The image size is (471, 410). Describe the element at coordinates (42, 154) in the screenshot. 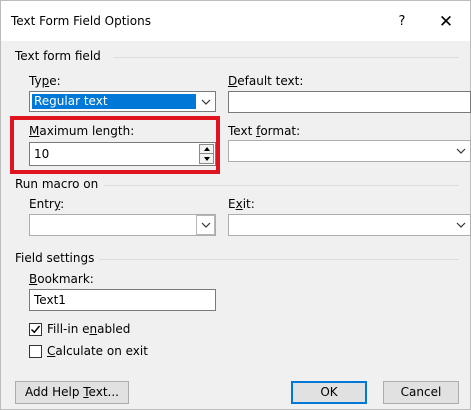

I see `maximum-length-value: 10` at that location.